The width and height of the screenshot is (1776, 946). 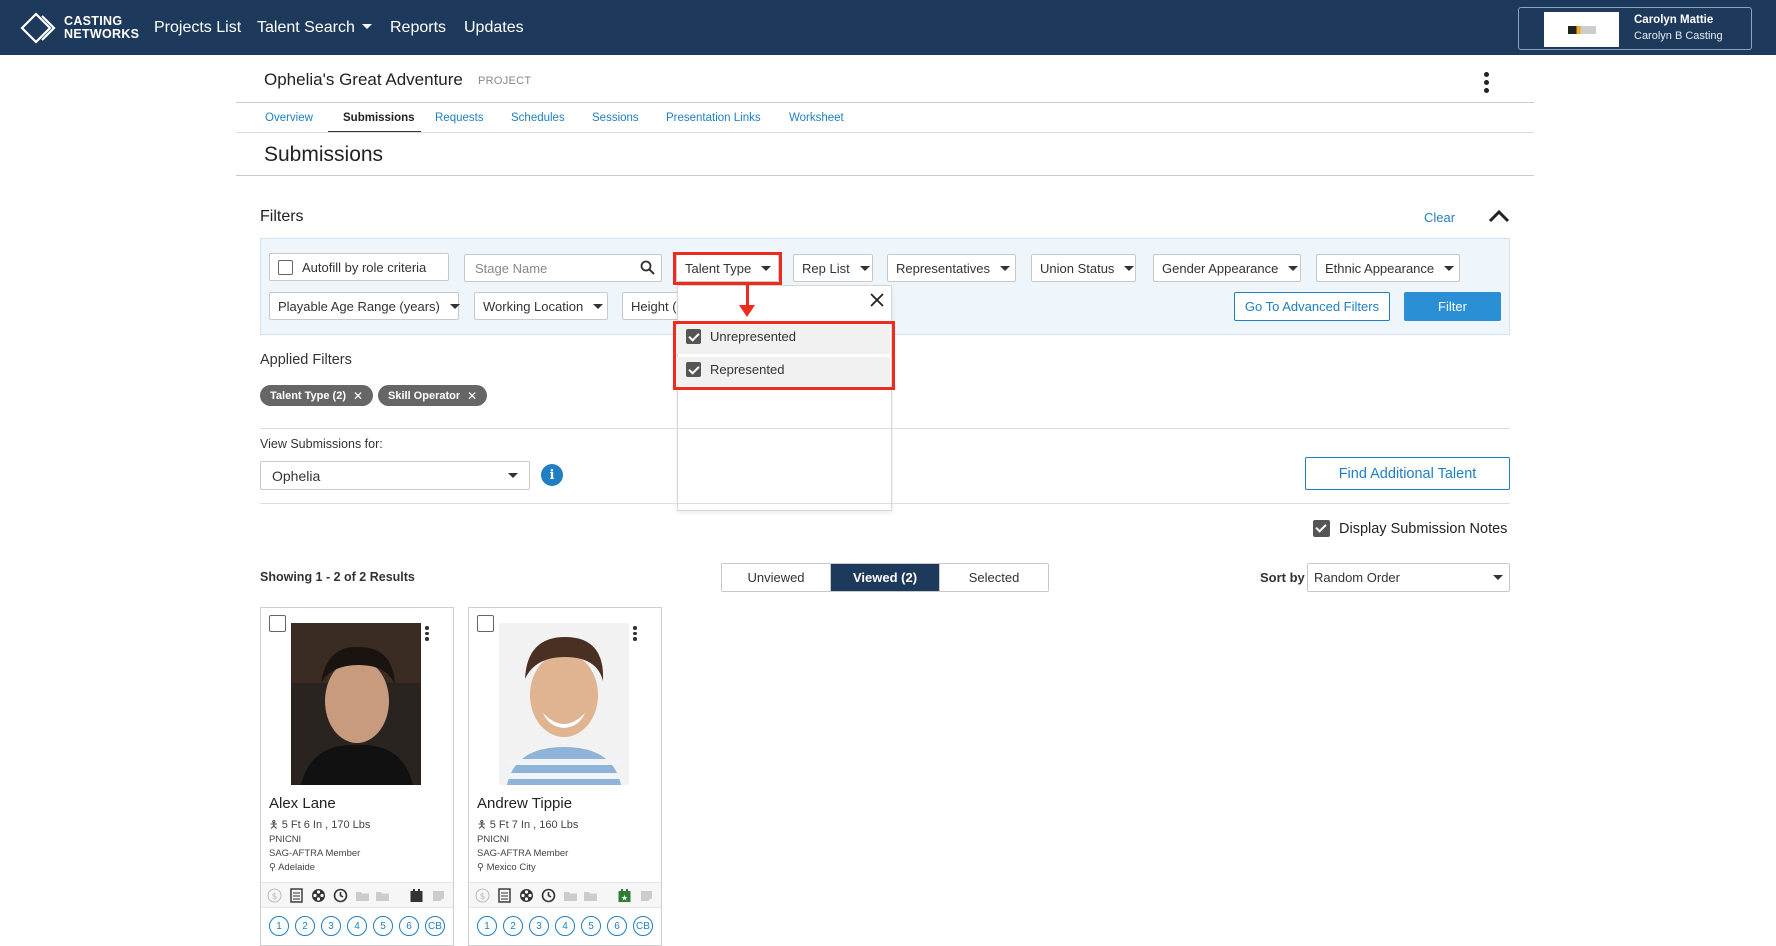 What do you see at coordinates (885, 577) in the screenshot?
I see `tab-viewed: Viewed (2)` at bounding box center [885, 577].